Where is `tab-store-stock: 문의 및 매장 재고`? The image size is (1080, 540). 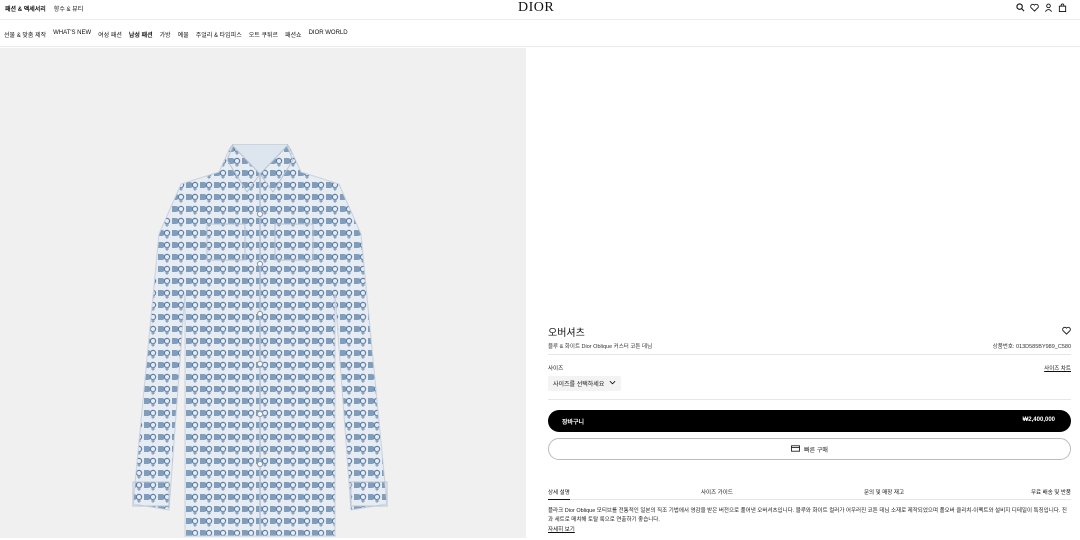
tab-store-stock: 문의 및 매장 재고 is located at coordinates (884, 492).